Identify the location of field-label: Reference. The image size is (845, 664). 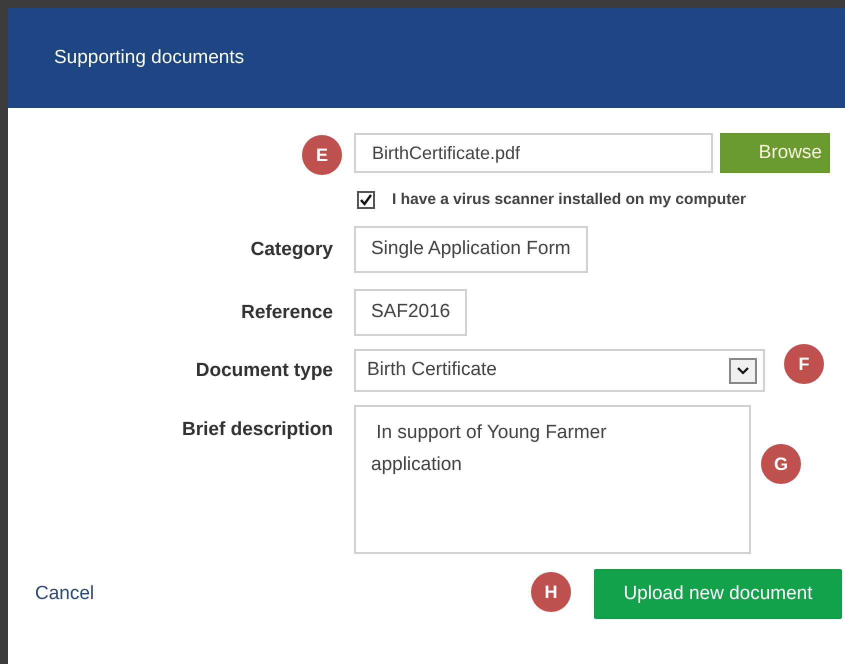
(287, 313).